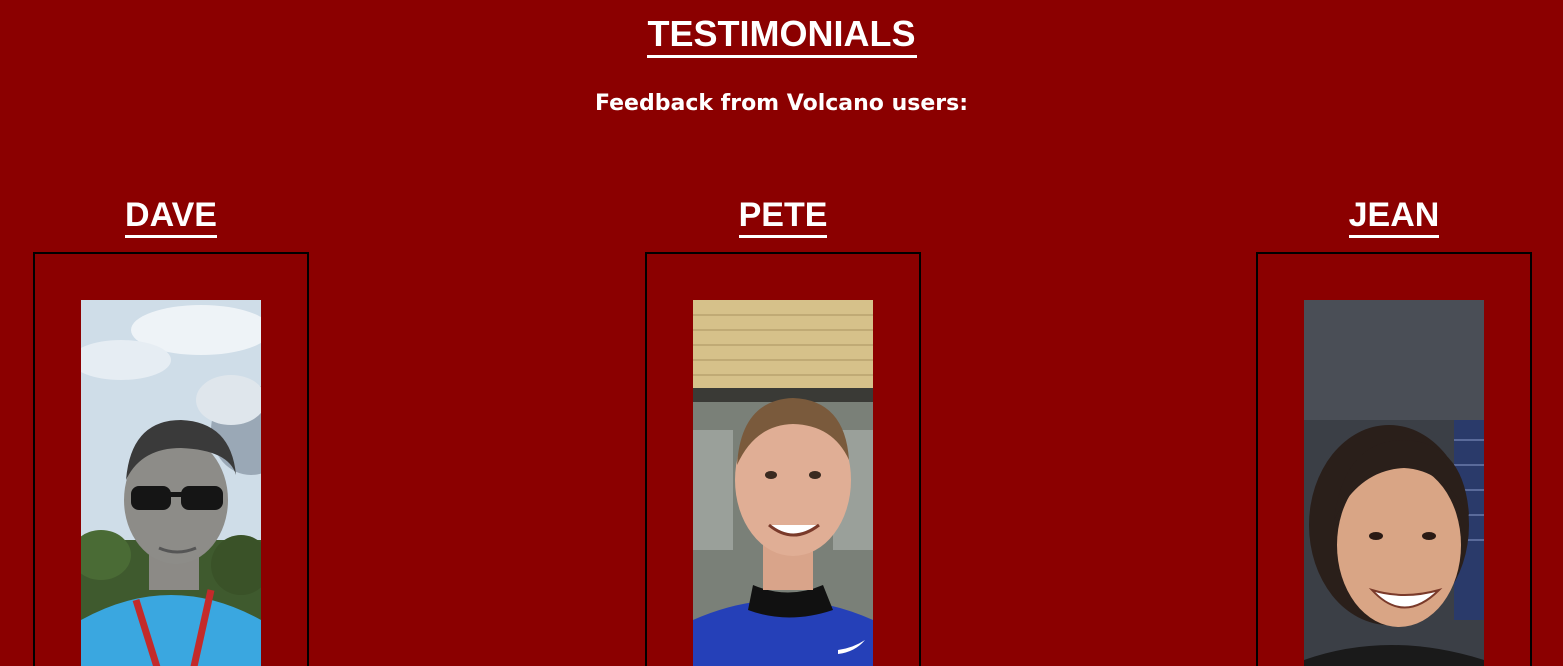  I want to click on testimonial-name: JEAN, so click(1394, 217).